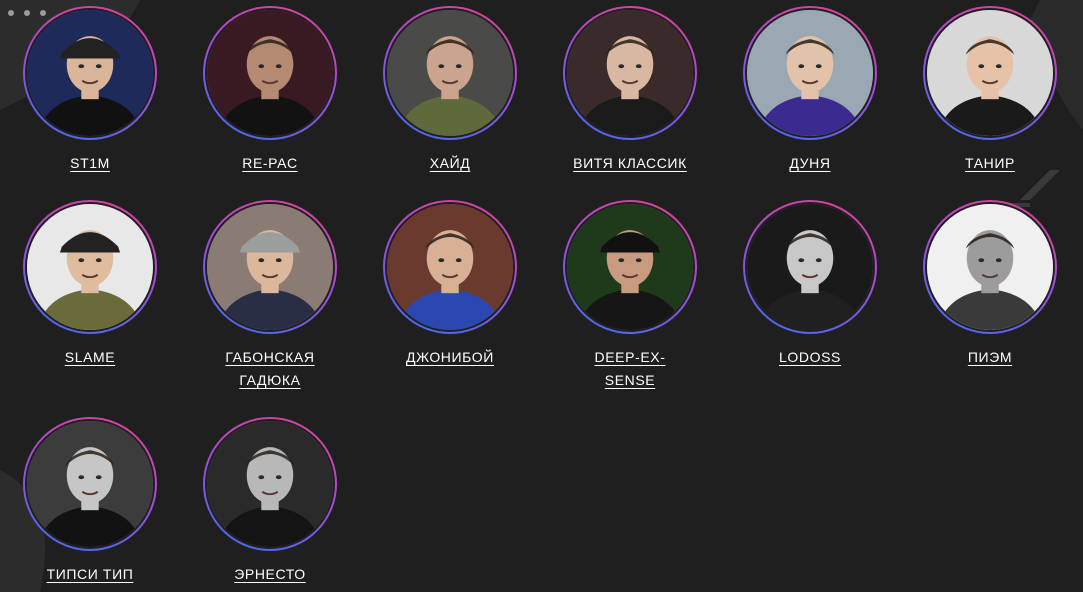 Image resolution: width=1083 pixels, height=592 pixels. What do you see at coordinates (270, 369) in the screenshot?
I see `person-name-link: ГАБОНСКАЯ ГАДЮКА` at bounding box center [270, 369].